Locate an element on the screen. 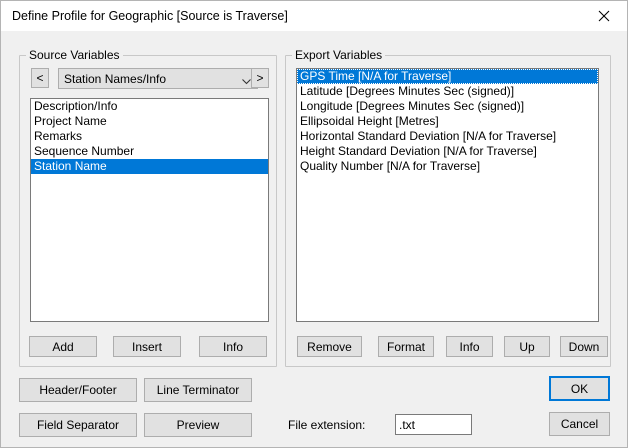  export-list-item-selected: GPS Time [N/A for Traverse] is located at coordinates (447, 76).